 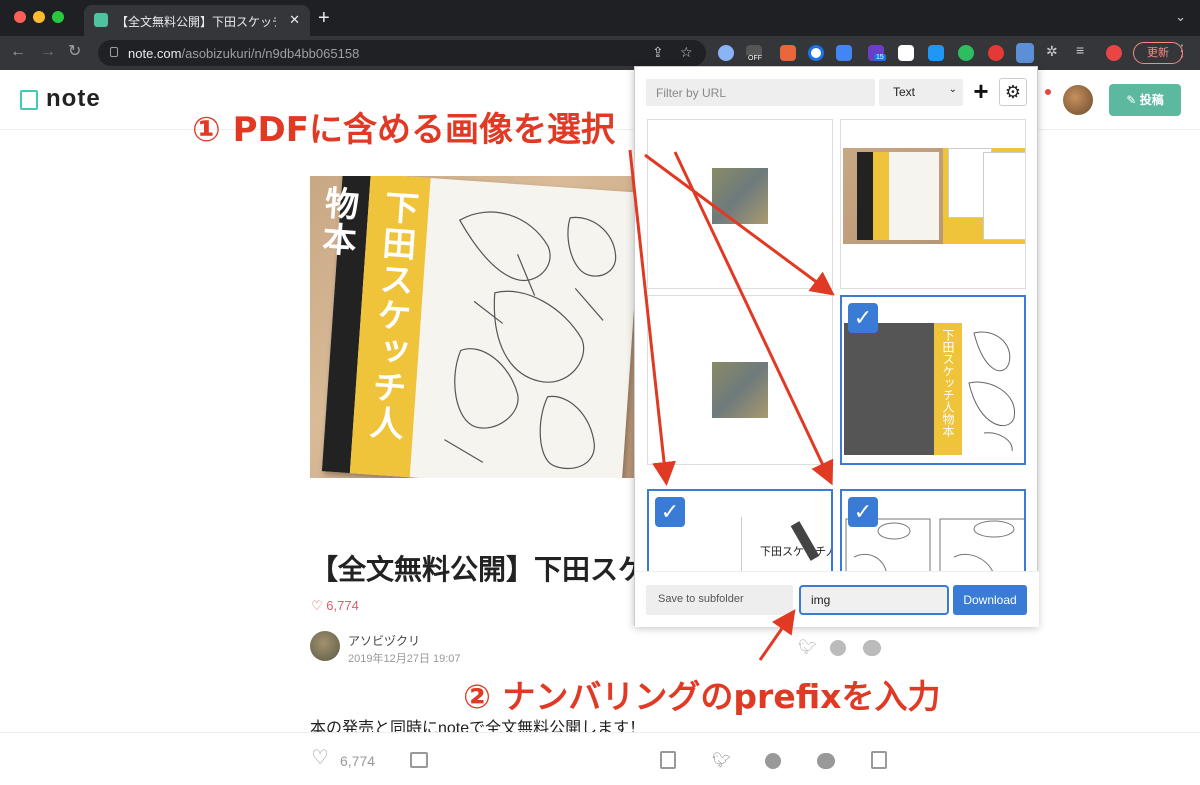 I want to click on extension-off-icon: OFF, so click(x=755, y=53).